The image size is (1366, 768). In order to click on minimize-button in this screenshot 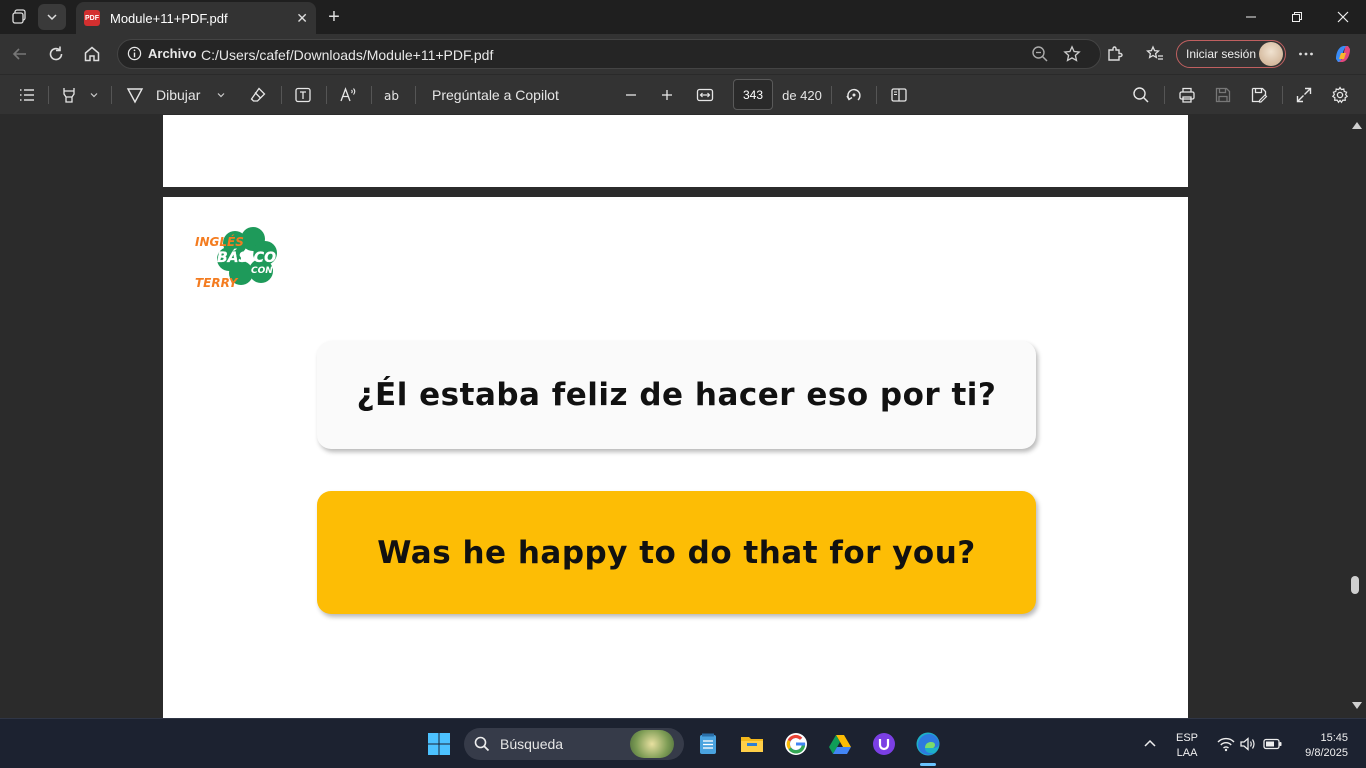, I will do `click(1251, 17)`.